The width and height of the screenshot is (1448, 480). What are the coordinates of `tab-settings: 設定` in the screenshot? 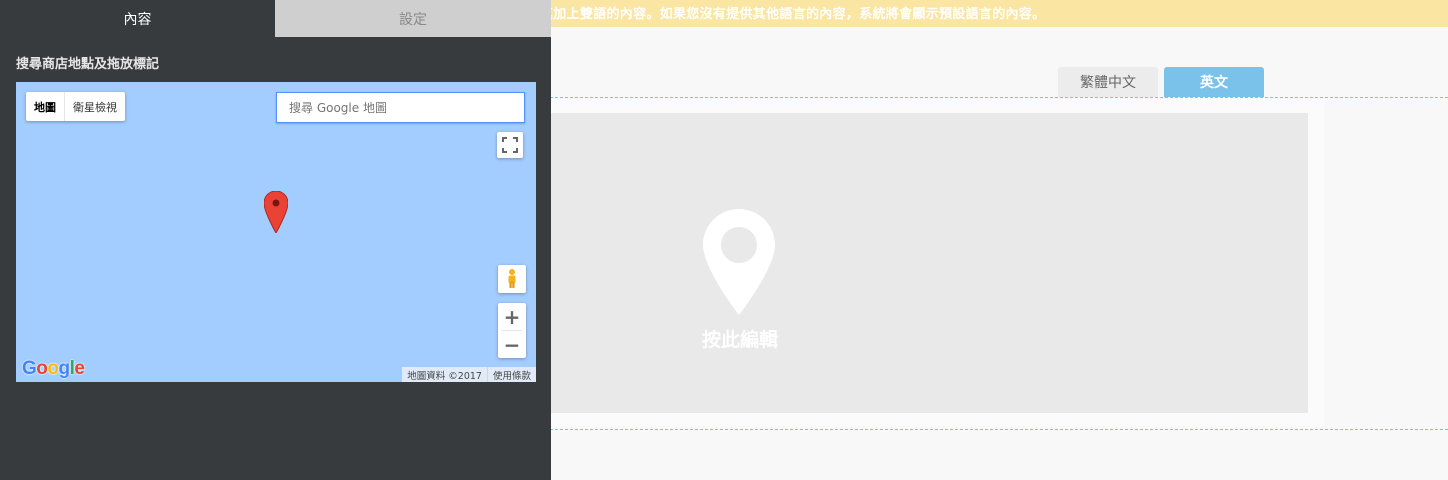 It's located at (413, 18).